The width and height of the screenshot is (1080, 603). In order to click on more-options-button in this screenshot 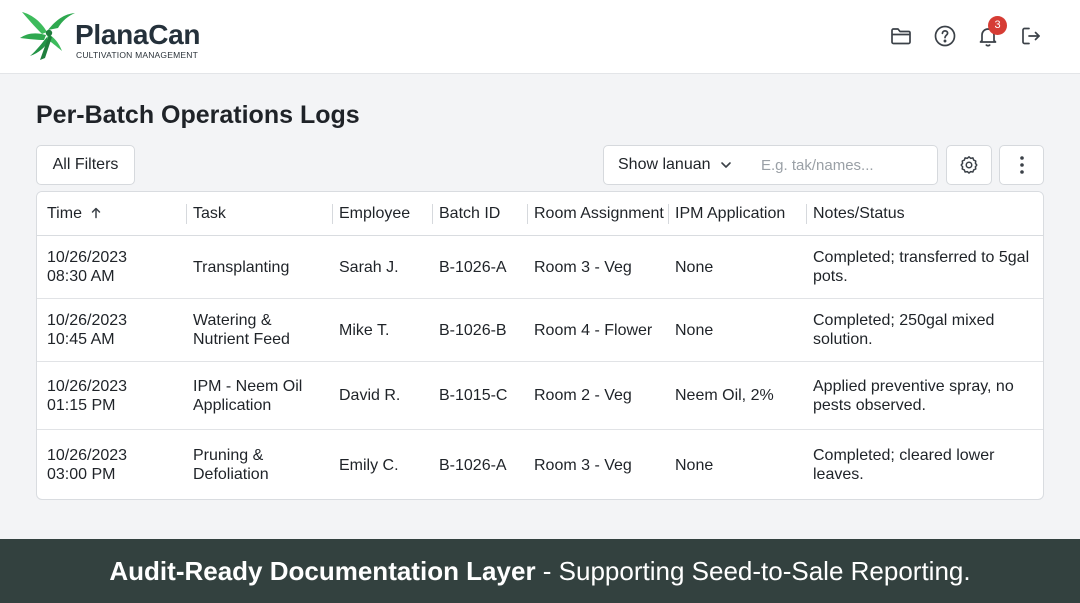, I will do `click(1021, 165)`.